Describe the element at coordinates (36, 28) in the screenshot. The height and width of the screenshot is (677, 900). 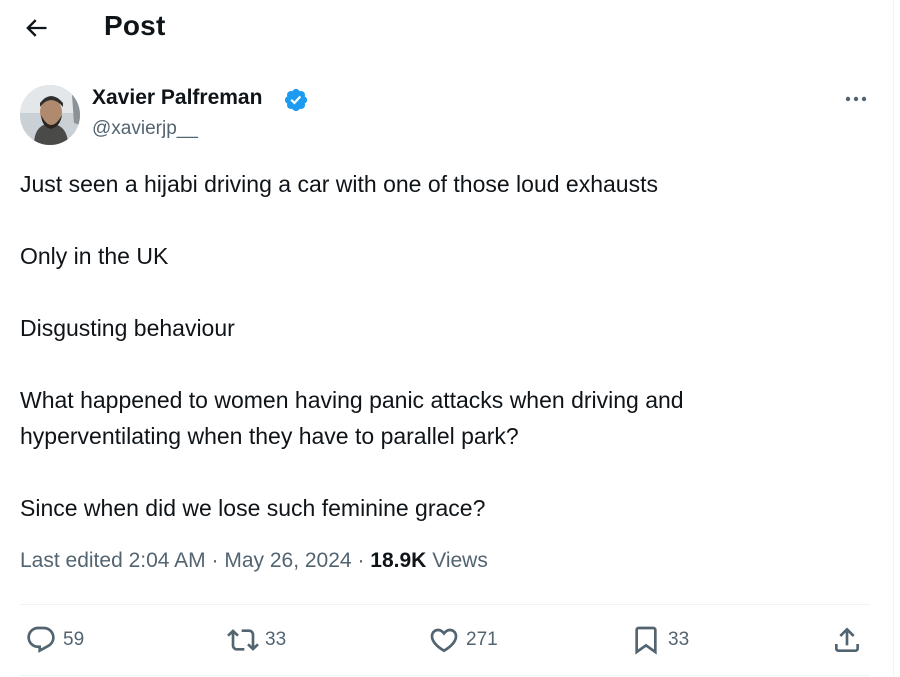
I see `back-arrow-icon` at that location.